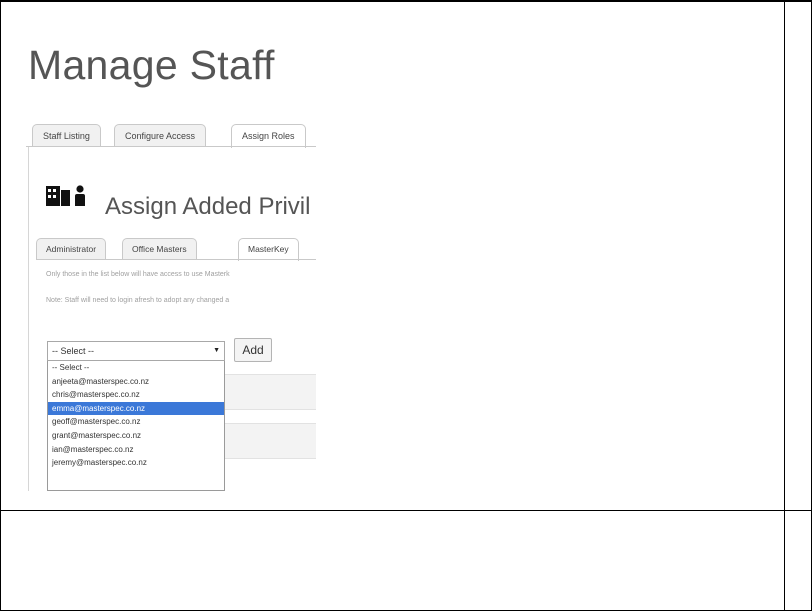 This screenshot has height=611, width=812. Describe the element at coordinates (406, 510) in the screenshot. I see `table-row-divider` at that location.